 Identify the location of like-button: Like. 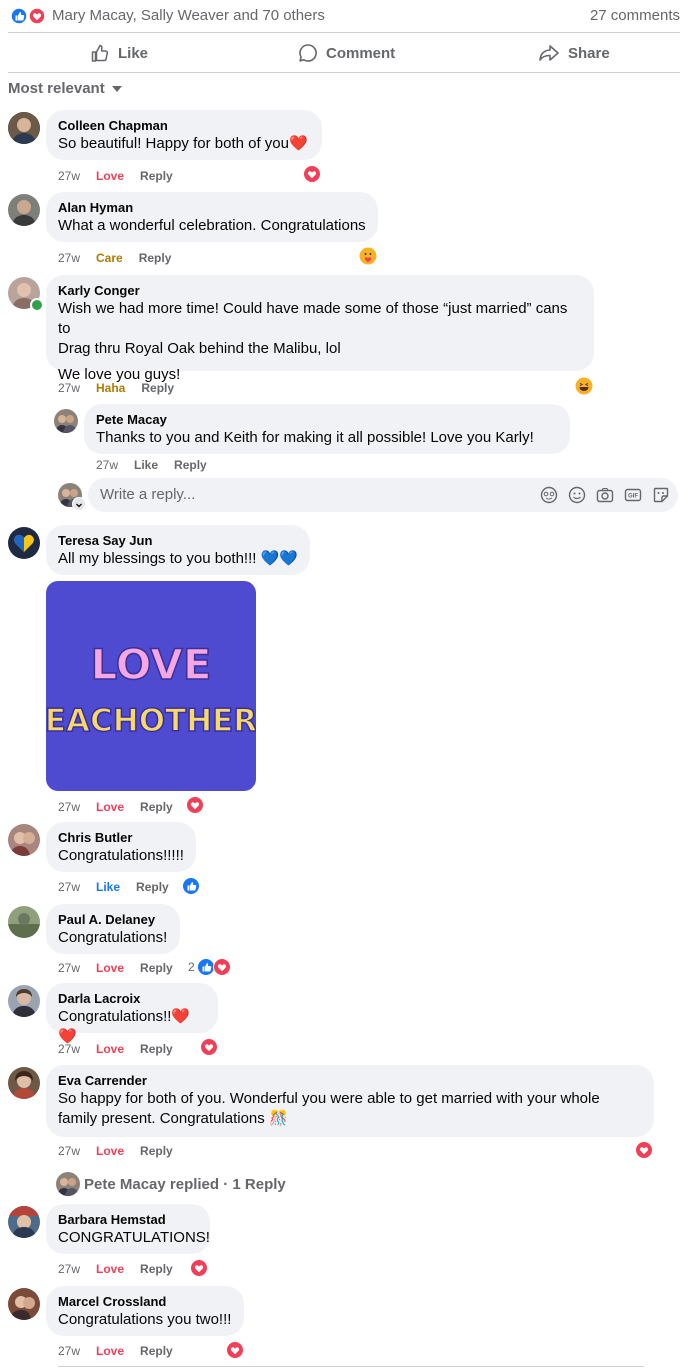
(119, 53).